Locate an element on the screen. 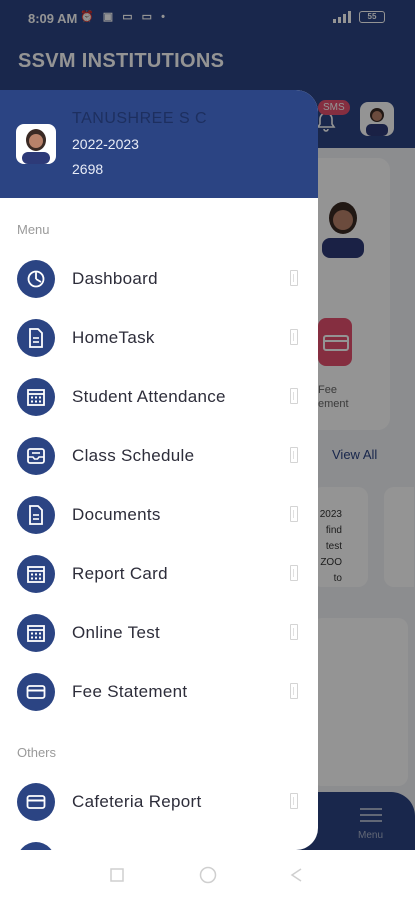 The height and width of the screenshot is (900, 415). menu-item-label: Student Attendance is located at coordinates (149, 396).